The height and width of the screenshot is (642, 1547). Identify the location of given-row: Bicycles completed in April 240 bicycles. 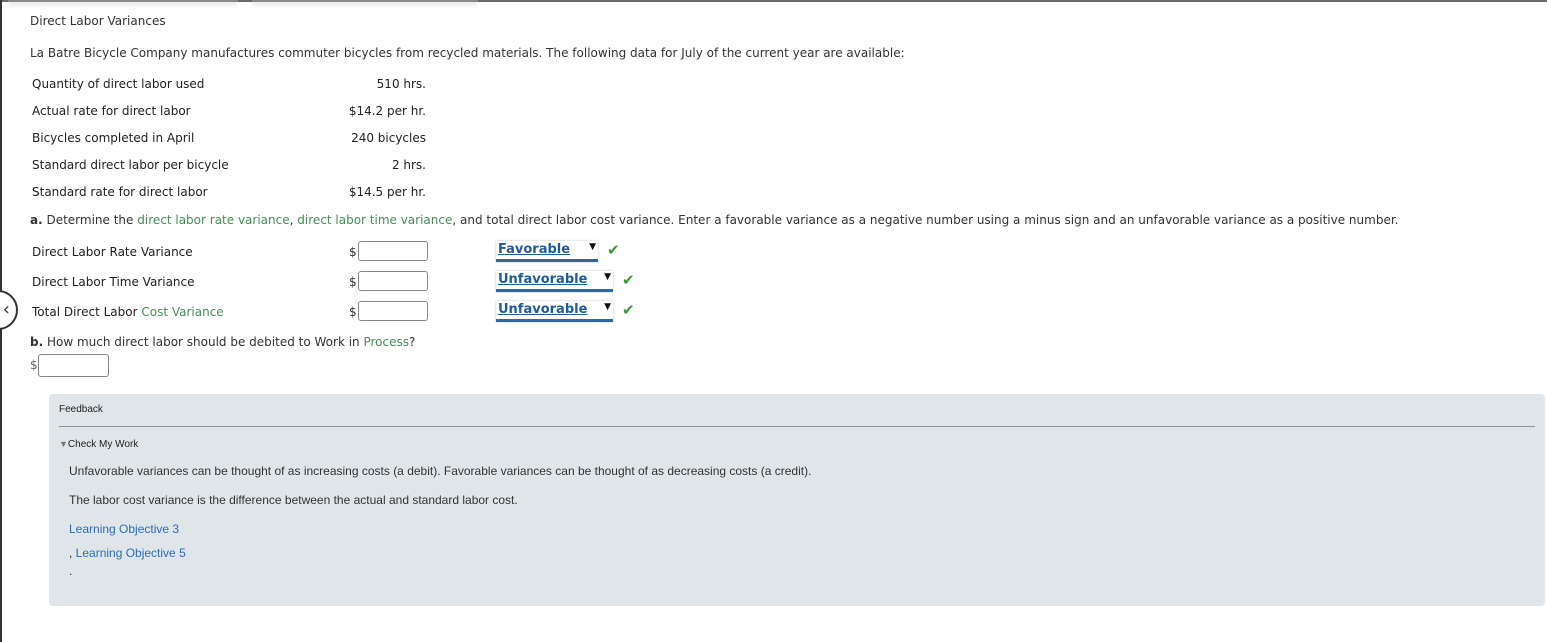
(229, 139).